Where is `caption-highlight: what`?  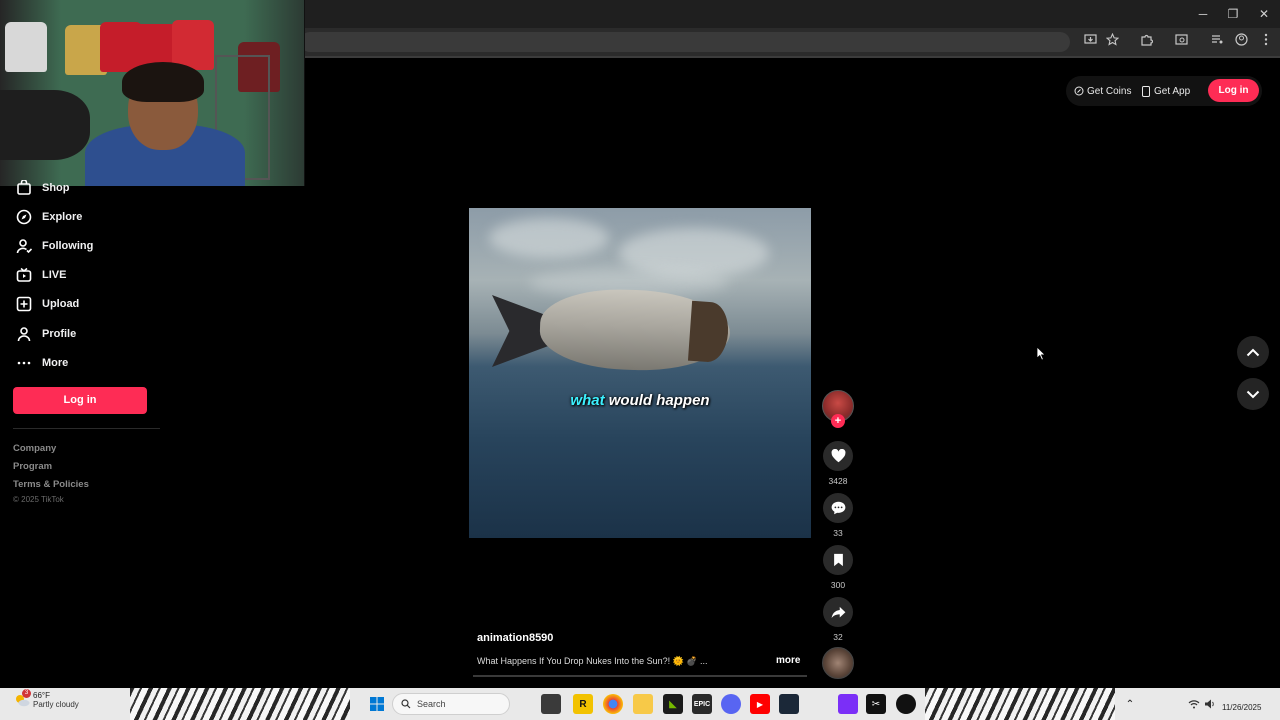
caption-highlight: what is located at coordinates (587, 400).